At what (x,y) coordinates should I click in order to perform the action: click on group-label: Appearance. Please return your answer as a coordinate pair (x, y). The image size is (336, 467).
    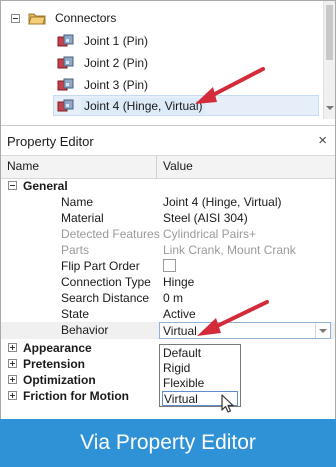
    Looking at the image, I should click on (57, 348).